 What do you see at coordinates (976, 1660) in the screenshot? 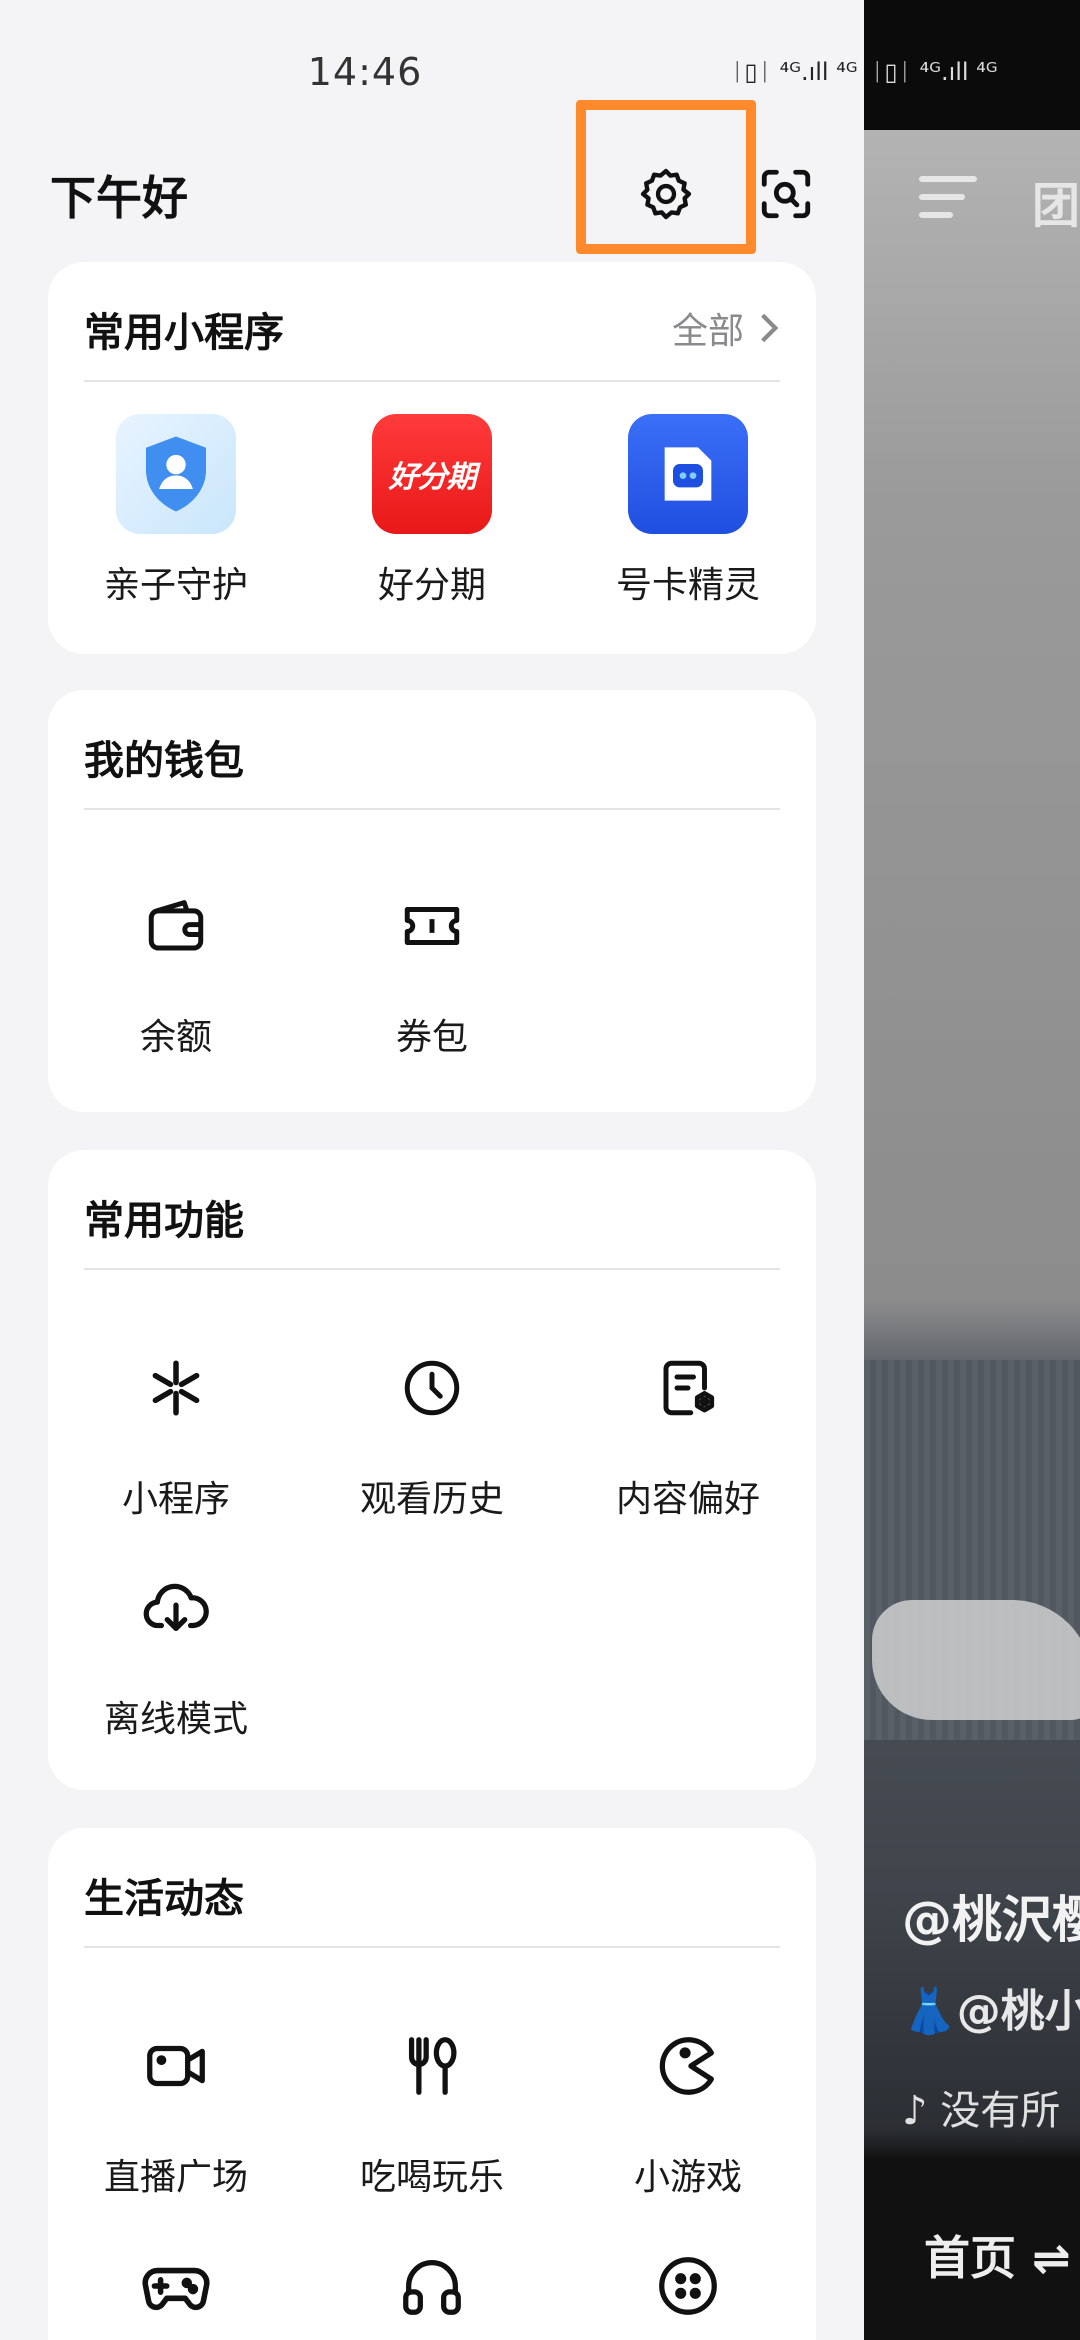
I see `cloth-image` at bounding box center [976, 1660].